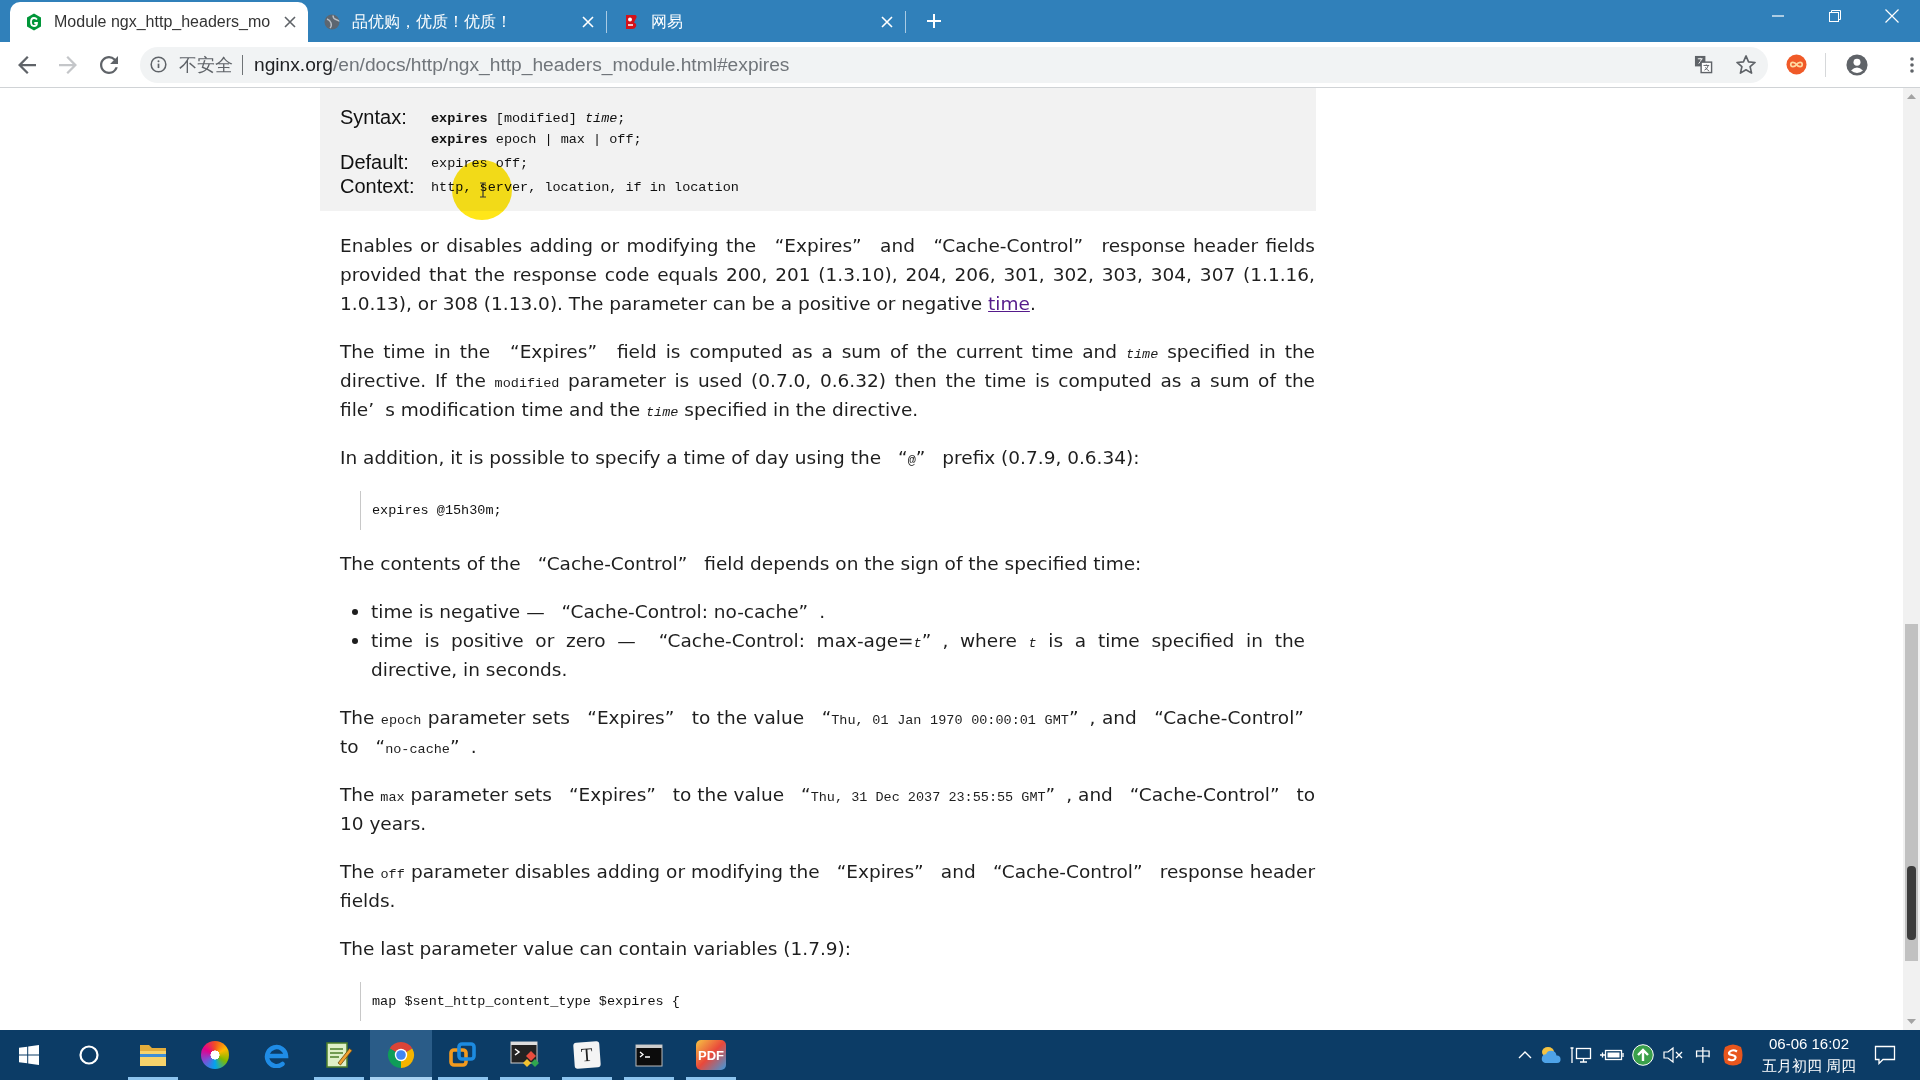 This screenshot has width=1920, height=1080. What do you see at coordinates (339, 1055) in the screenshot?
I see `notepad-icon` at bounding box center [339, 1055].